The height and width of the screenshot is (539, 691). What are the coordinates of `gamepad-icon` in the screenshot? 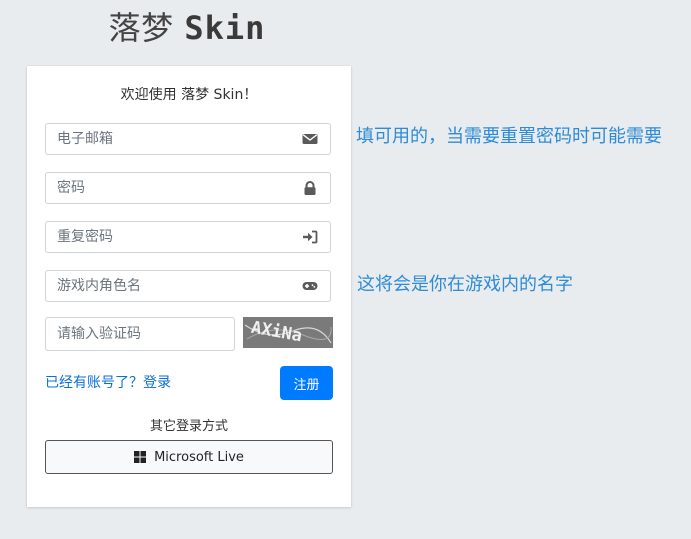 It's located at (310, 286).